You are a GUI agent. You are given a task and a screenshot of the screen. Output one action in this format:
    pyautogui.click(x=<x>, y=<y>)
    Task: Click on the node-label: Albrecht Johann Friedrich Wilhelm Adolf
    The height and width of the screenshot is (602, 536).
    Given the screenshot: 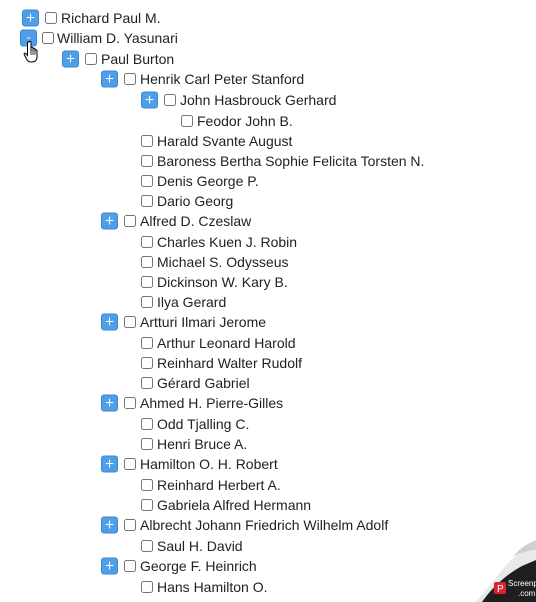 What is the action you would take?
    pyautogui.click(x=264, y=525)
    